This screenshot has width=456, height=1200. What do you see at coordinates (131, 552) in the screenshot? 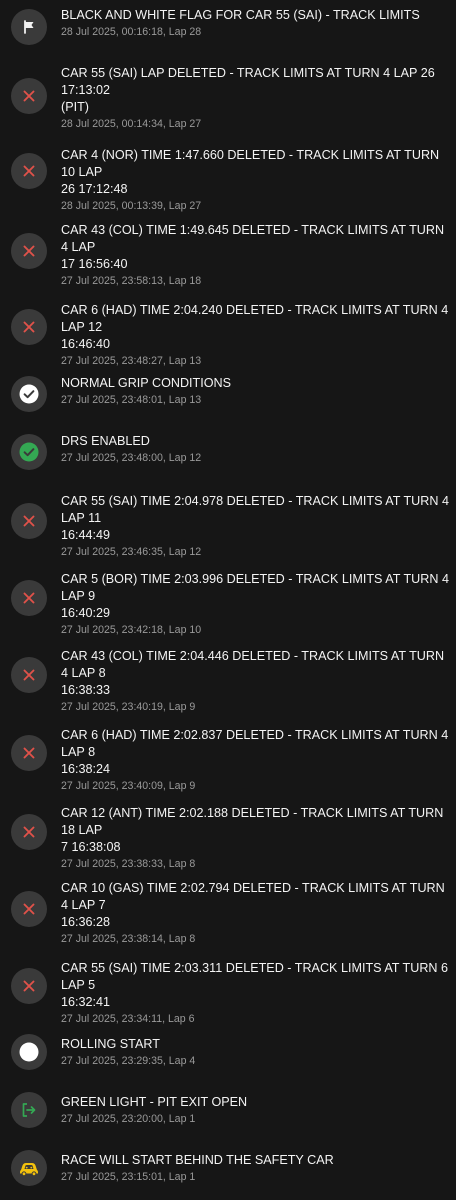
I see `feed-item-timestamp: 27 Jul 2025, 23:46:35, Lap 12` at bounding box center [131, 552].